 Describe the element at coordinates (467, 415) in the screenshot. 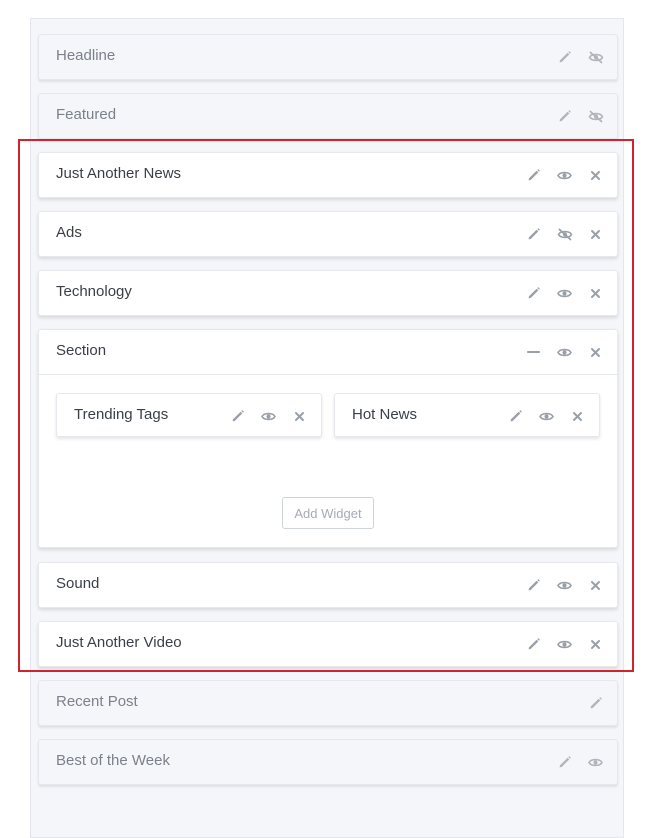

I see `child-widget-hot-news: Hot News` at that location.